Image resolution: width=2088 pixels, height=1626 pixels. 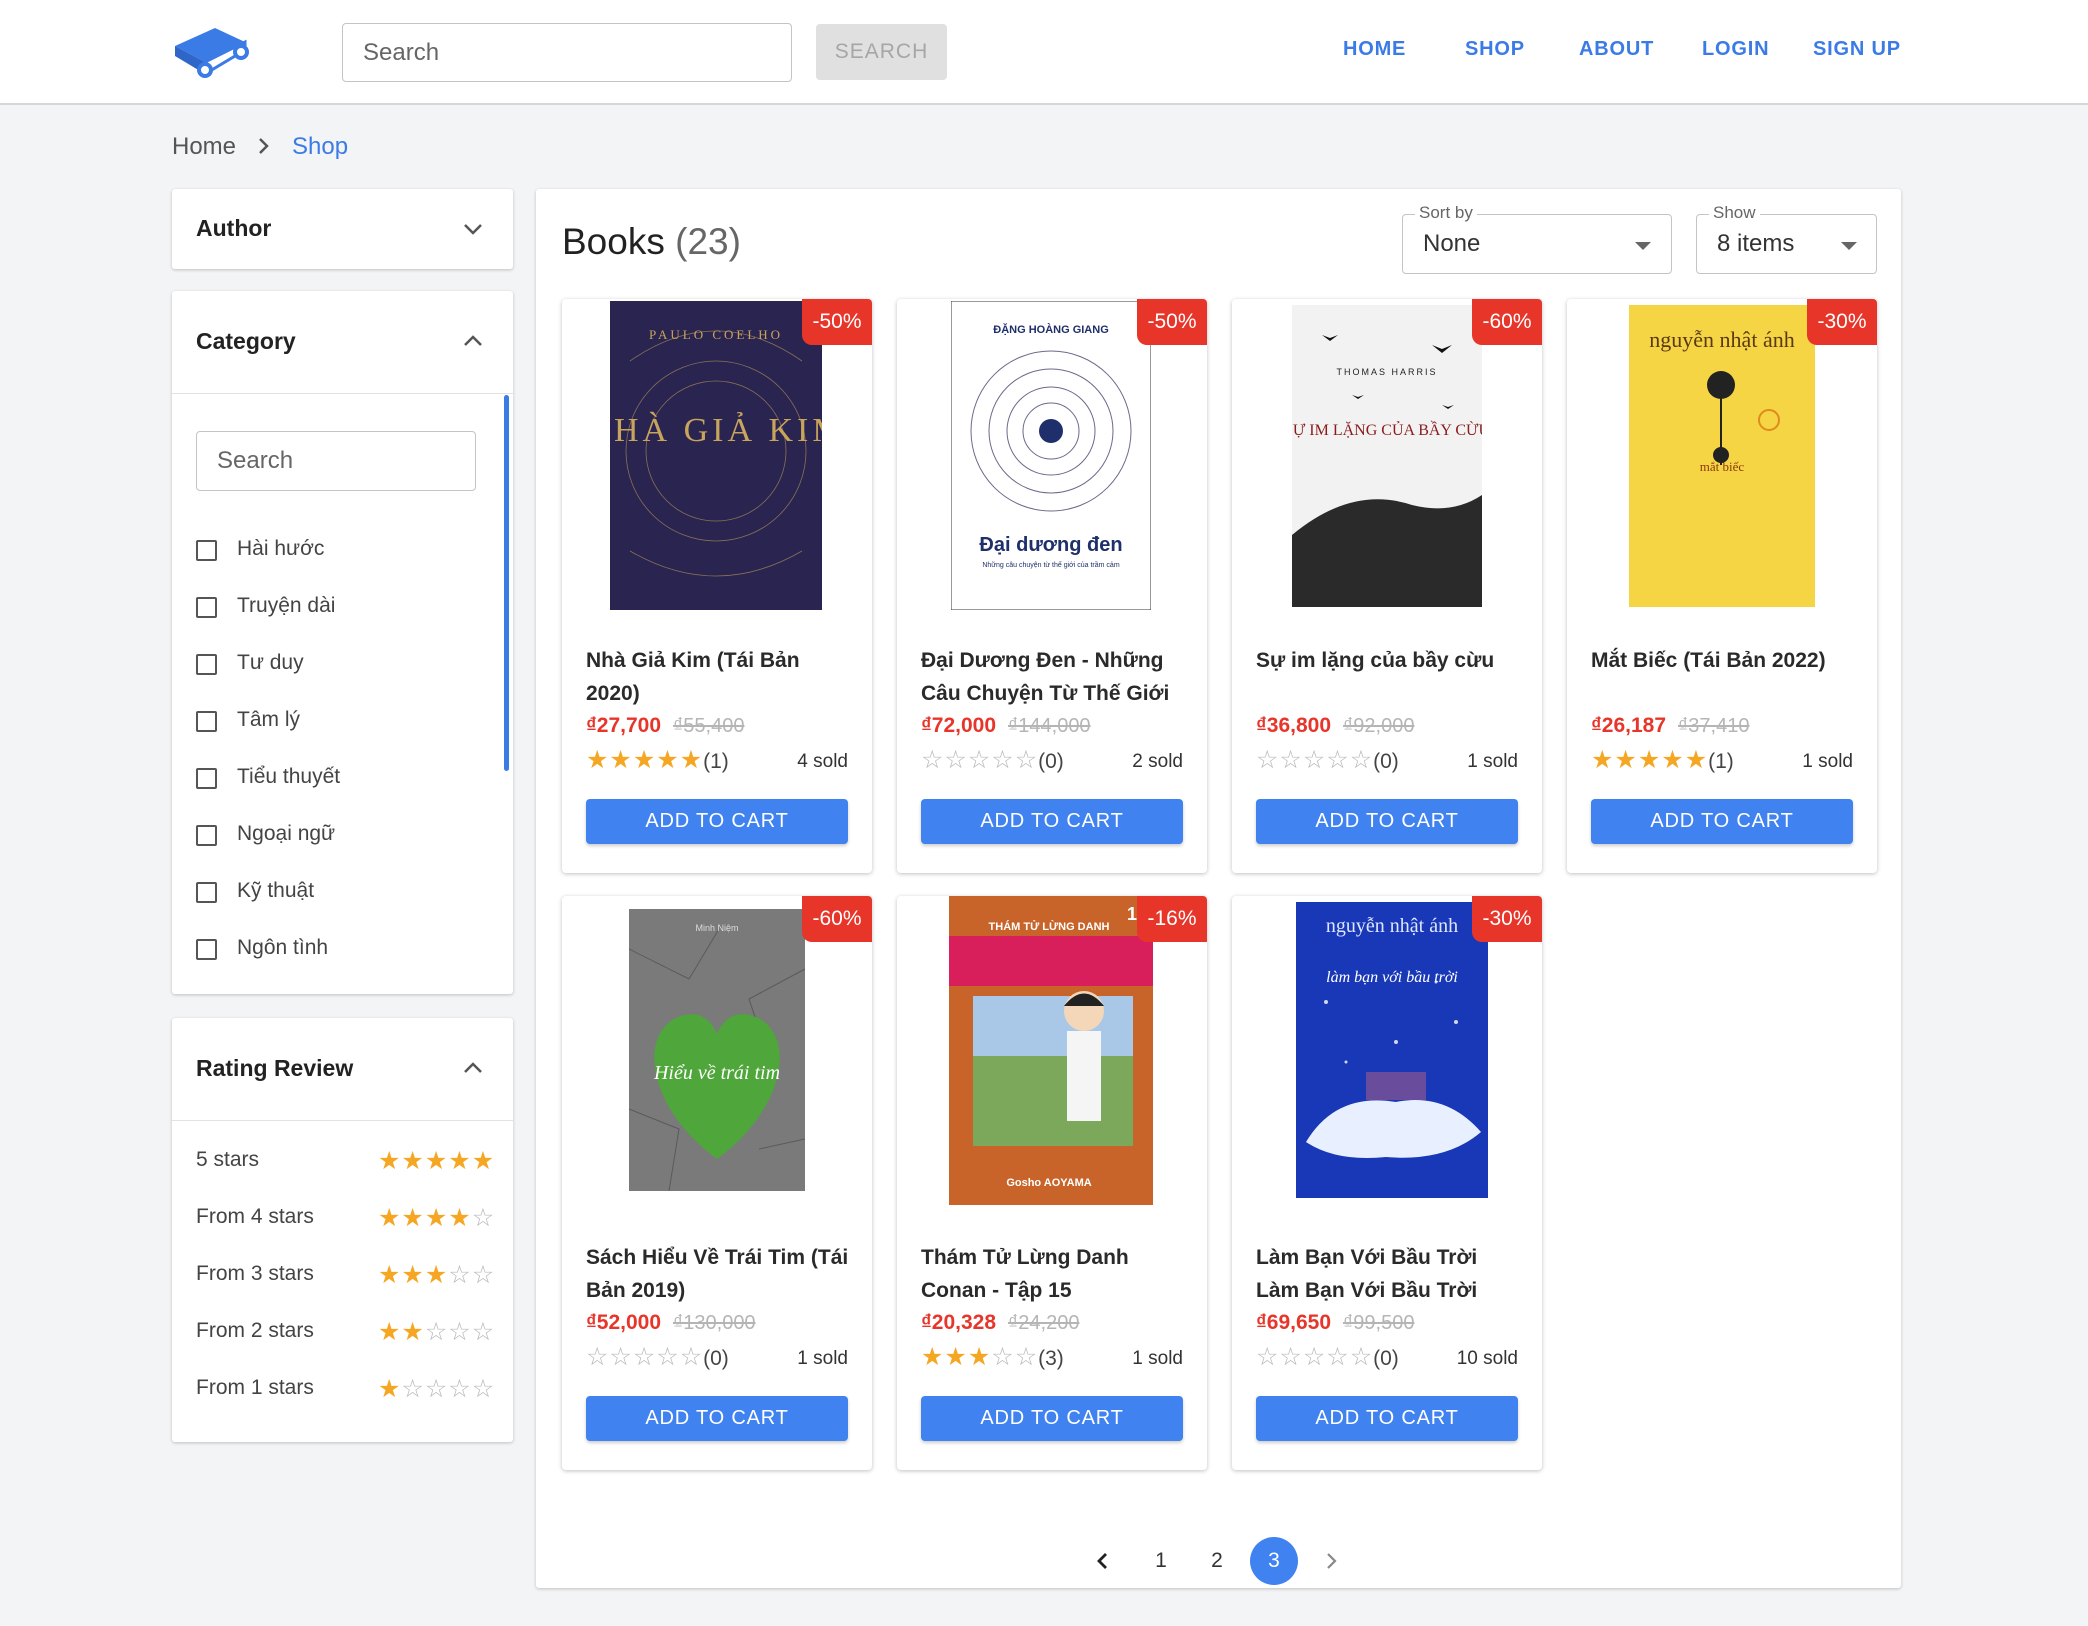 I want to click on divider, so click(x=342, y=1120).